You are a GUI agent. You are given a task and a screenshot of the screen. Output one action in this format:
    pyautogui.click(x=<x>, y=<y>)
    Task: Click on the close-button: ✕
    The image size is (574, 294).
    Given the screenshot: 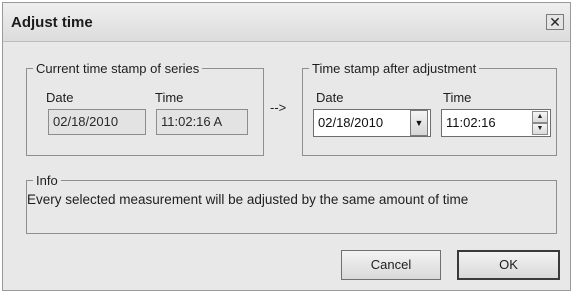 What is the action you would take?
    pyautogui.click(x=555, y=22)
    